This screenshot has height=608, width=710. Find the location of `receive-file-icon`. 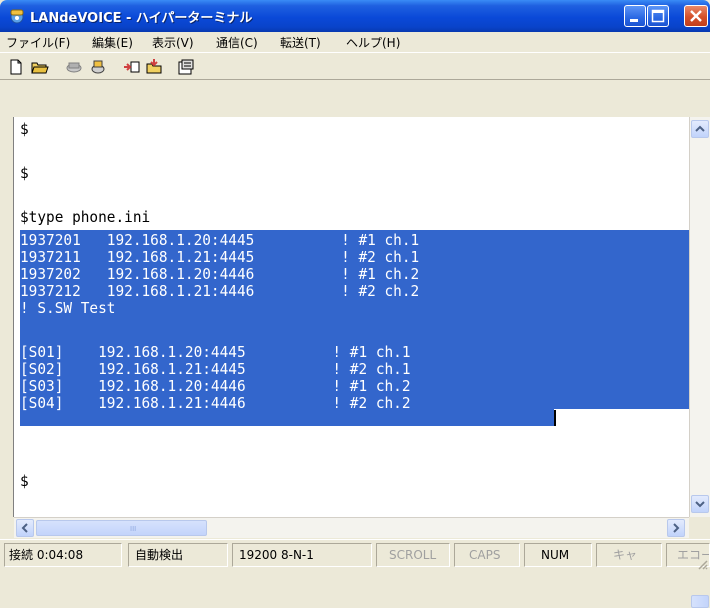

receive-file-icon is located at coordinates (154, 67).